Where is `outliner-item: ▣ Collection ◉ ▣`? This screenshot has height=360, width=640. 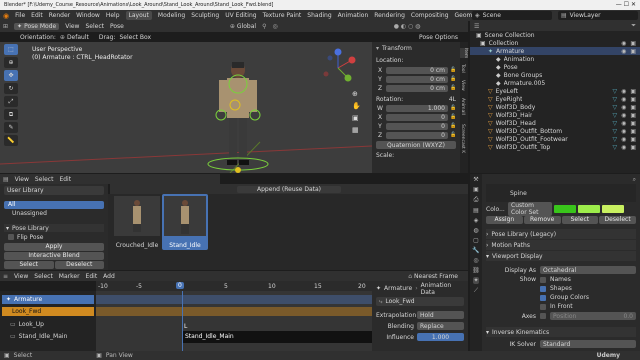 outliner-item: ▣ Collection ◉ ▣ is located at coordinates (555, 43).